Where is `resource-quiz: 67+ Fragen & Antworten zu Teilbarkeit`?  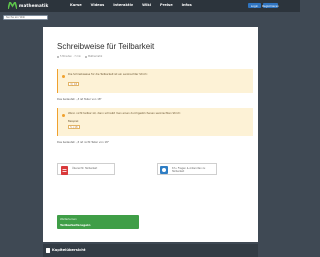 resource-quiz: 67+ Fragen & Antworten zu Teilbarkeit is located at coordinates (187, 169).